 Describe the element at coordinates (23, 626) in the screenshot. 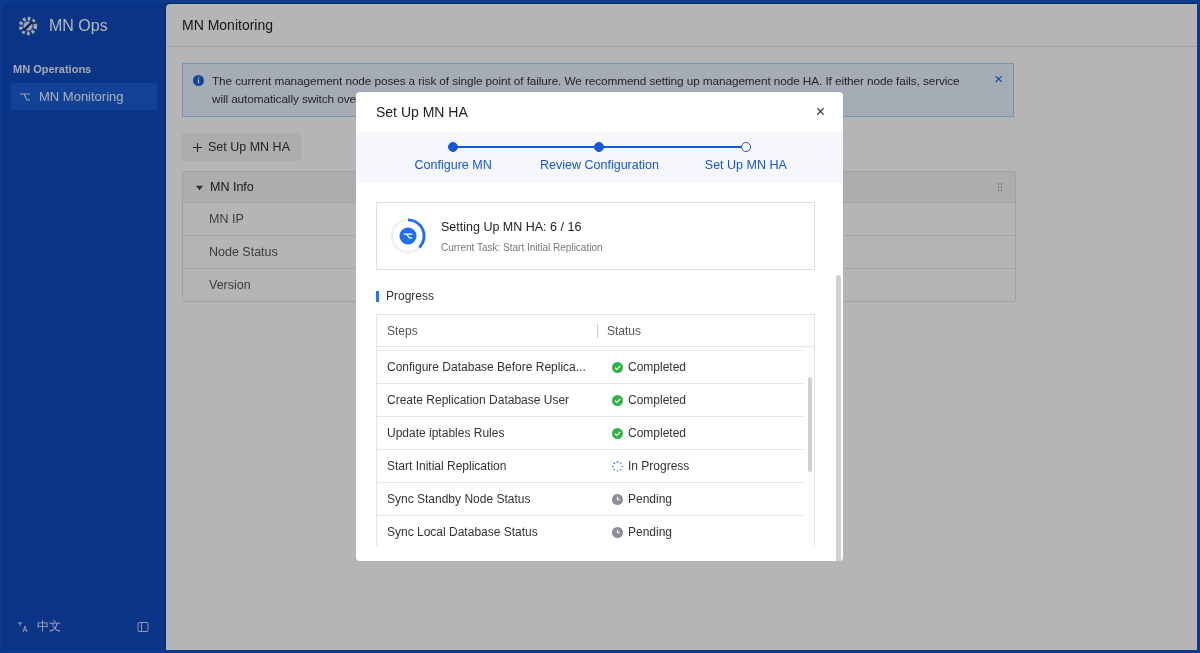

I see `translate-icon` at that location.